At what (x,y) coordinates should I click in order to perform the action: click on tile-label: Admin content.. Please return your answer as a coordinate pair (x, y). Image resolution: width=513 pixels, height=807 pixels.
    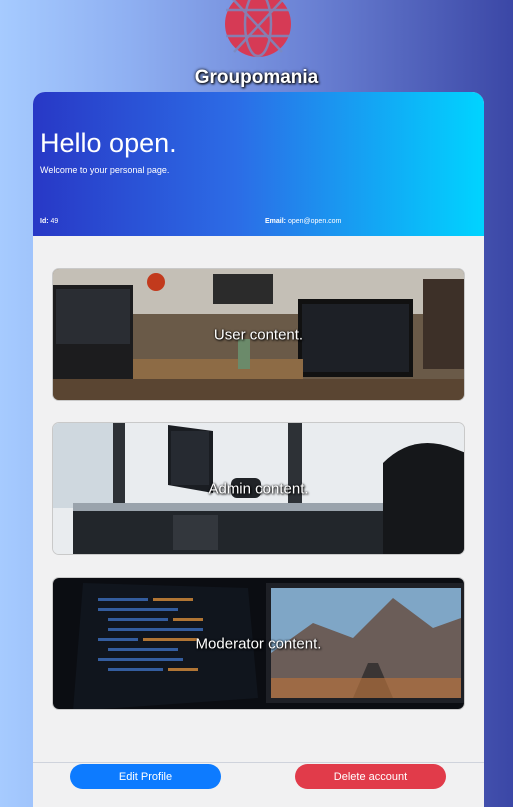
    Looking at the image, I should click on (258, 488).